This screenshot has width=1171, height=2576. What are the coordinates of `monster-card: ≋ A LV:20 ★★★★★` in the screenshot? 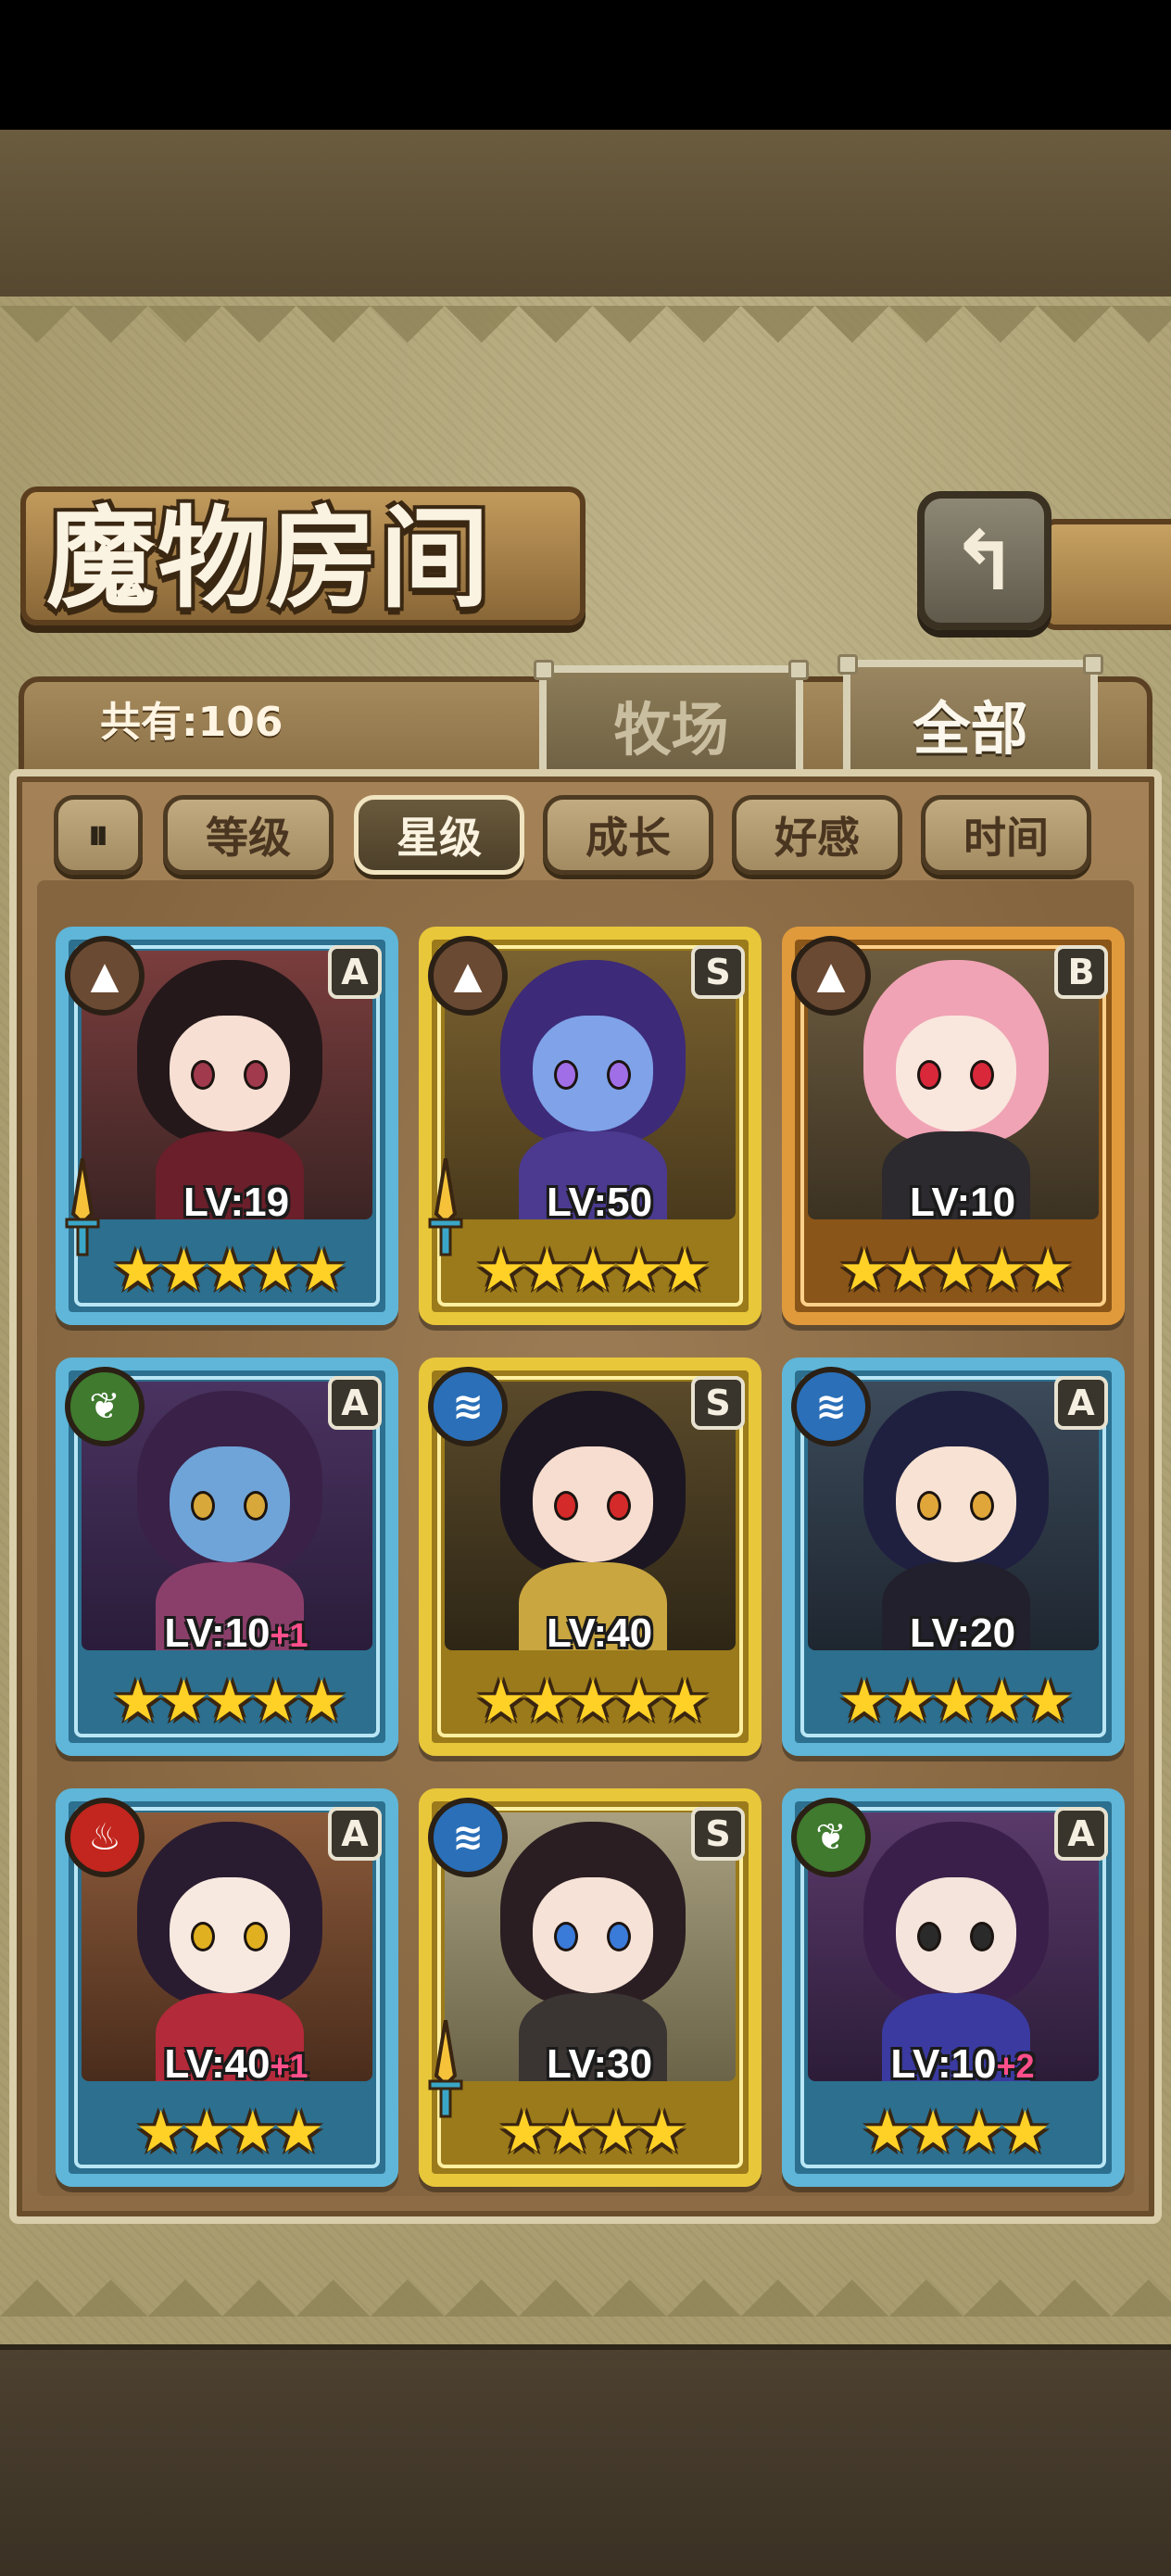 It's located at (954, 1556).